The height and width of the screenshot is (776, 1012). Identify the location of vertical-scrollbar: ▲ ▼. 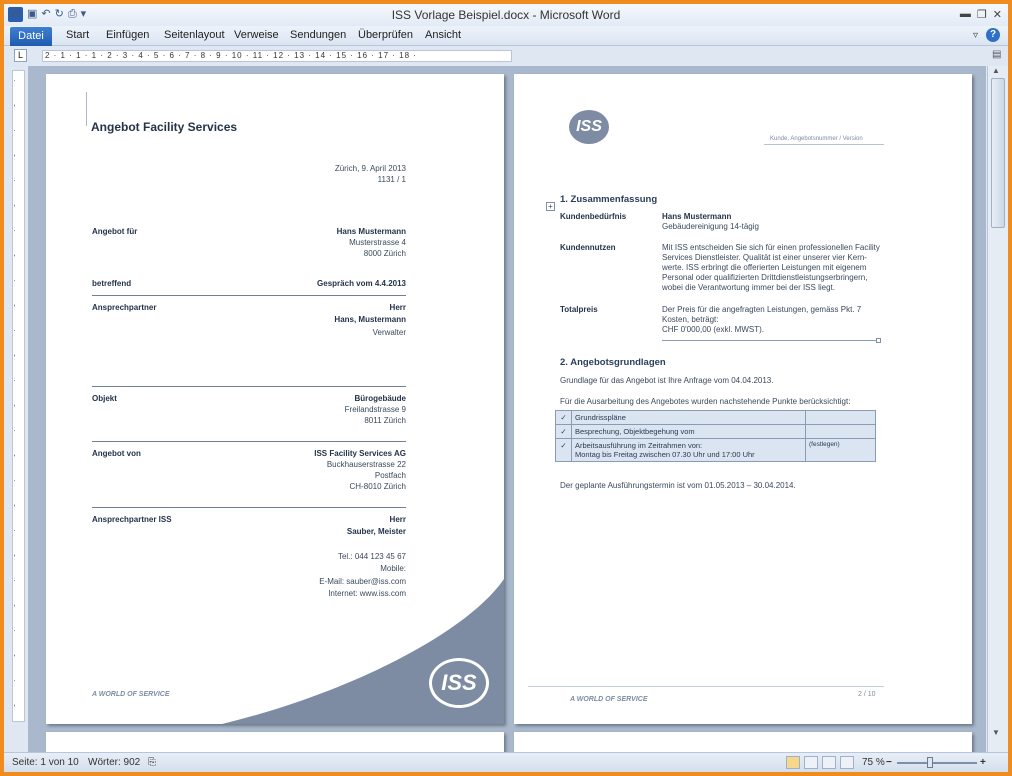
(997, 409).